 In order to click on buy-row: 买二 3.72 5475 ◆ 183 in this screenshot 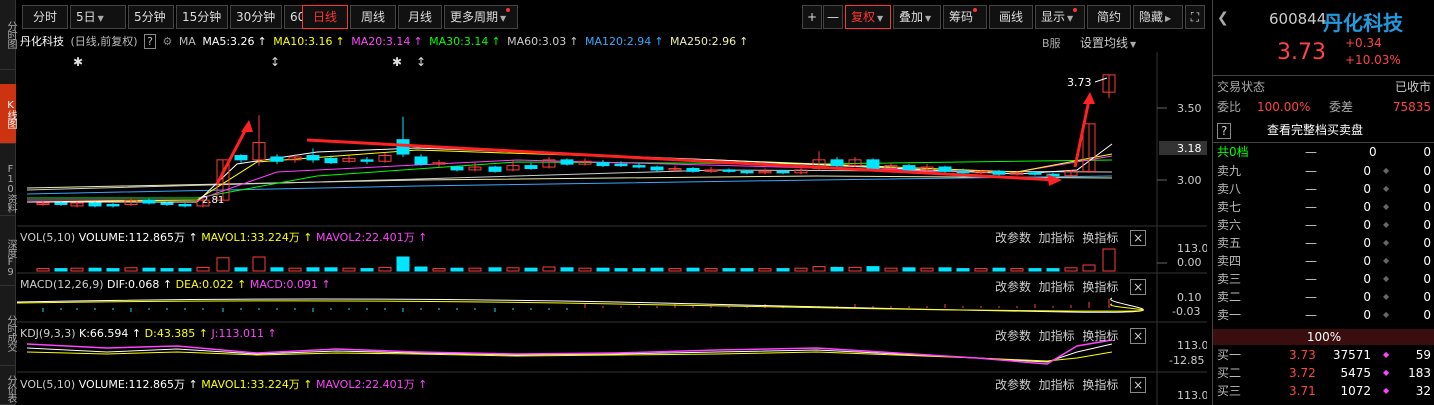, I will do `click(1323, 373)`.